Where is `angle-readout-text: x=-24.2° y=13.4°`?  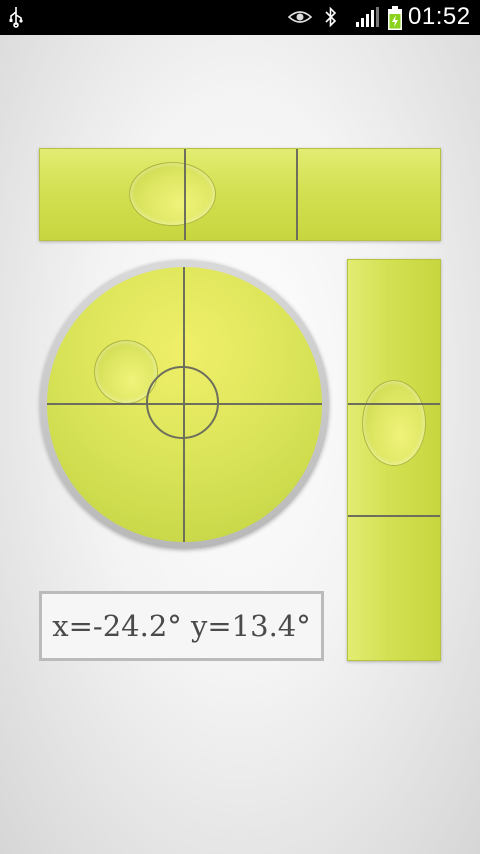 angle-readout-text: x=-24.2° y=13.4° is located at coordinates (181, 626).